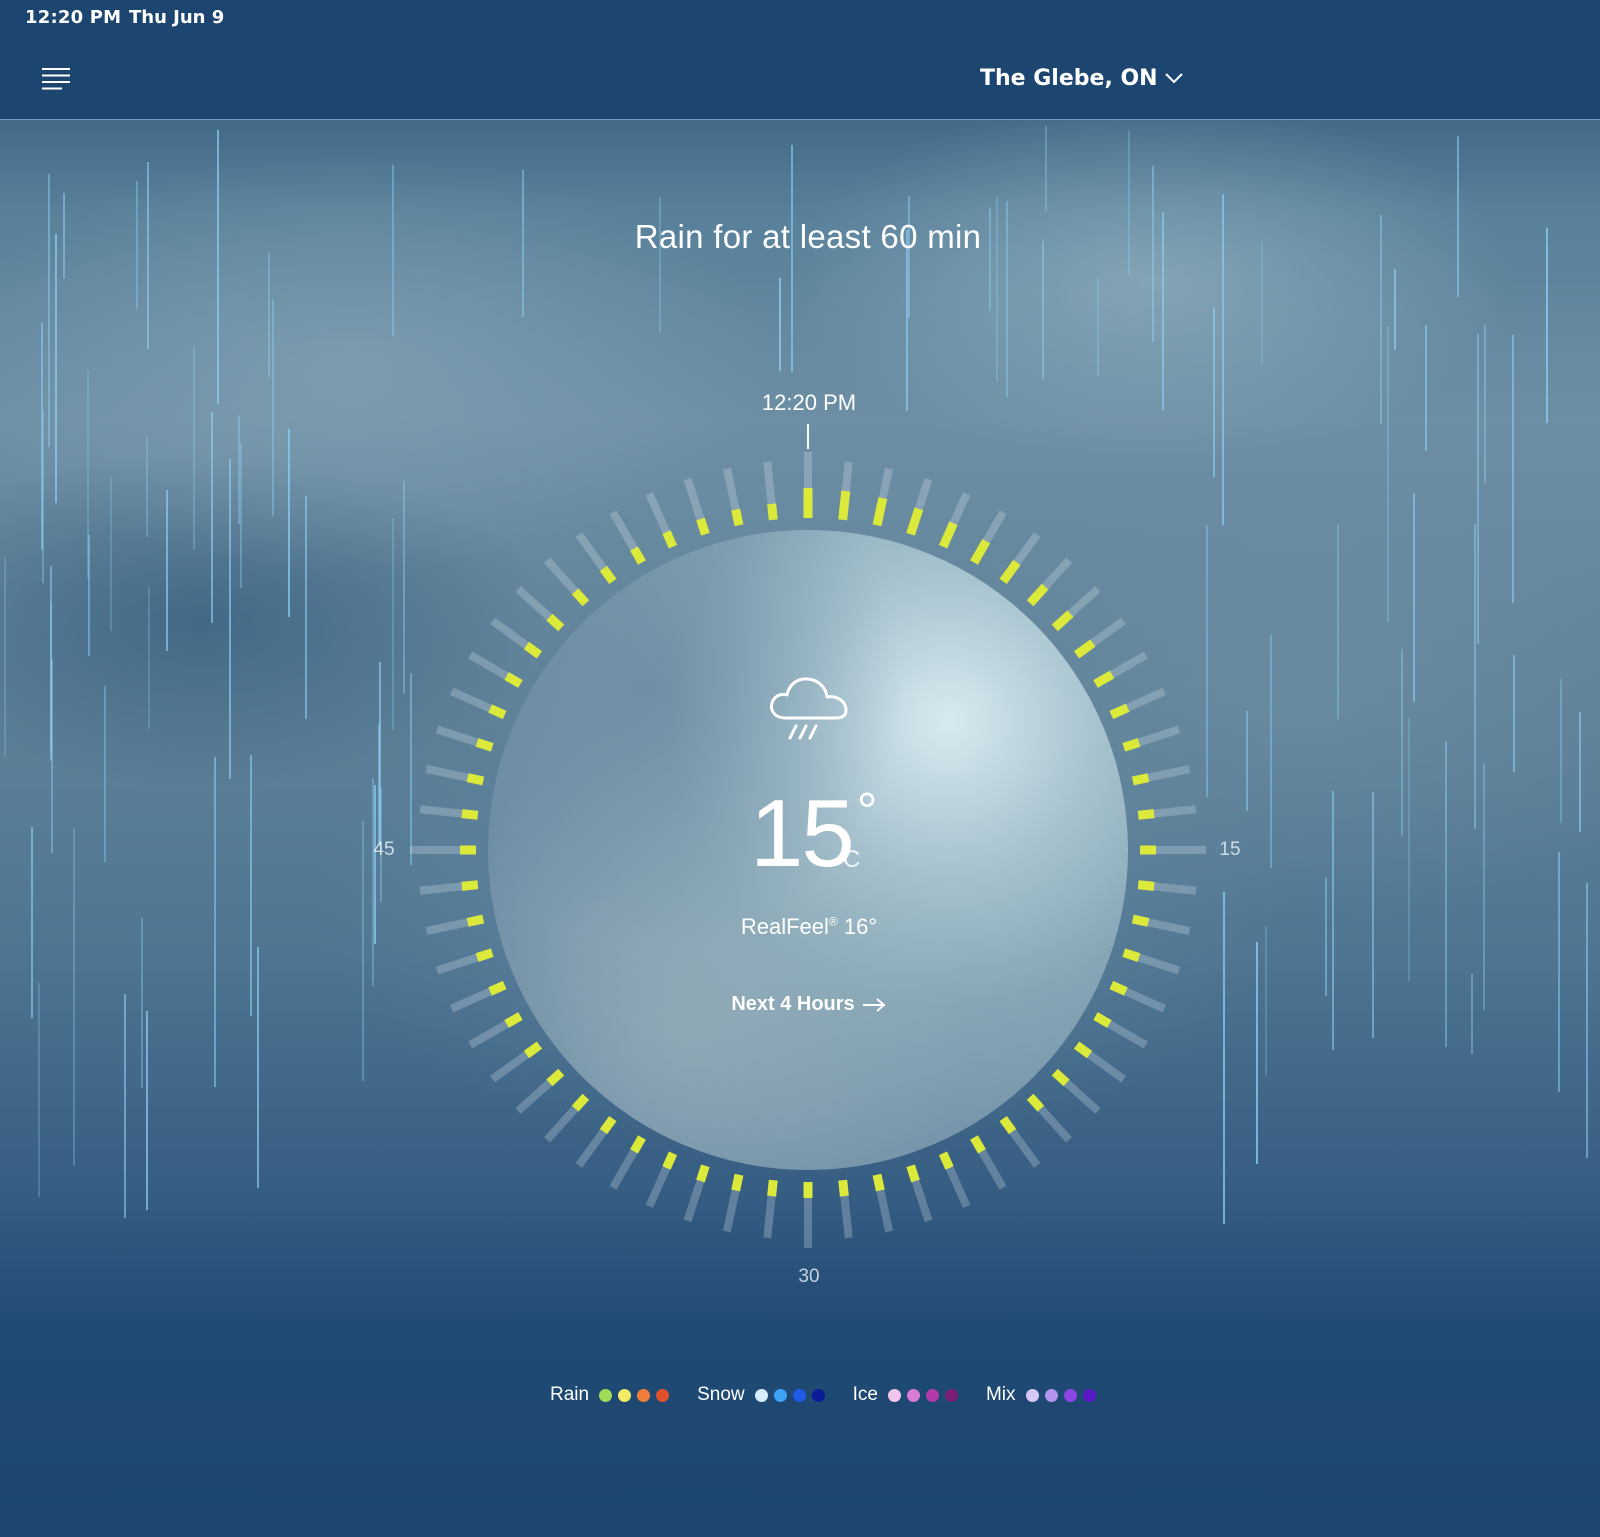 The height and width of the screenshot is (1537, 1600). I want to click on legend-label: Rain, so click(570, 1394).